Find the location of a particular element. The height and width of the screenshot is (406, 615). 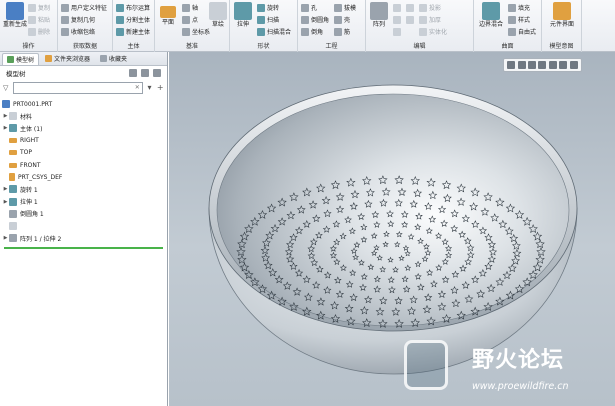

mirror-button is located at coordinates (398, 7).